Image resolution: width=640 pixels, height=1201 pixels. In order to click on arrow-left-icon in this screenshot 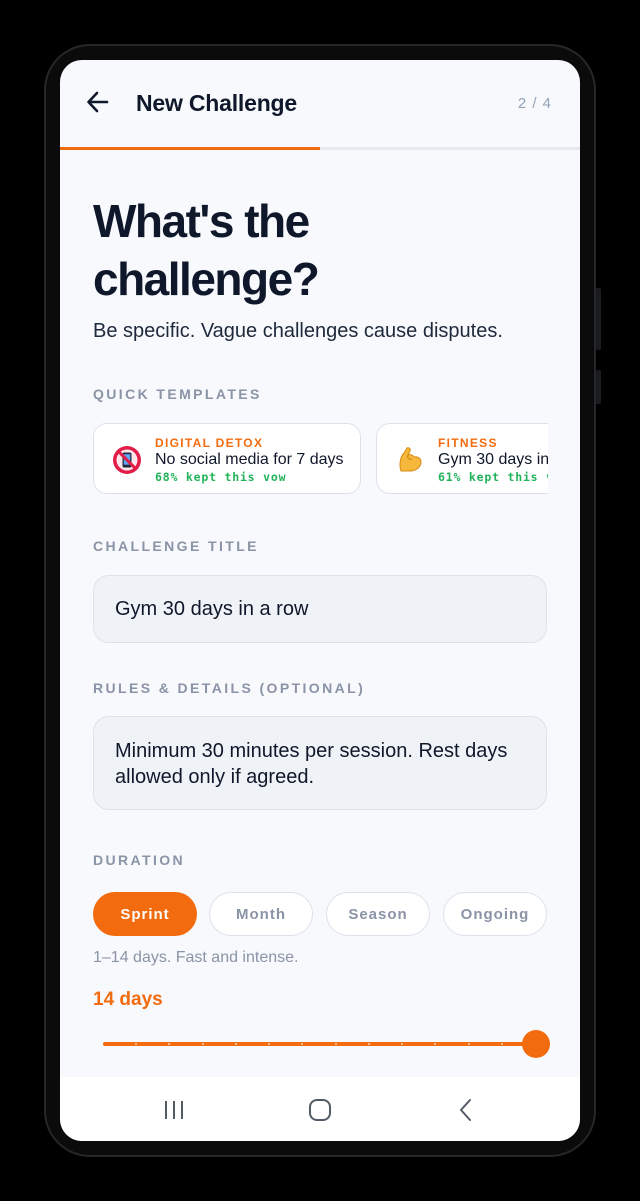, I will do `click(98, 102)`.